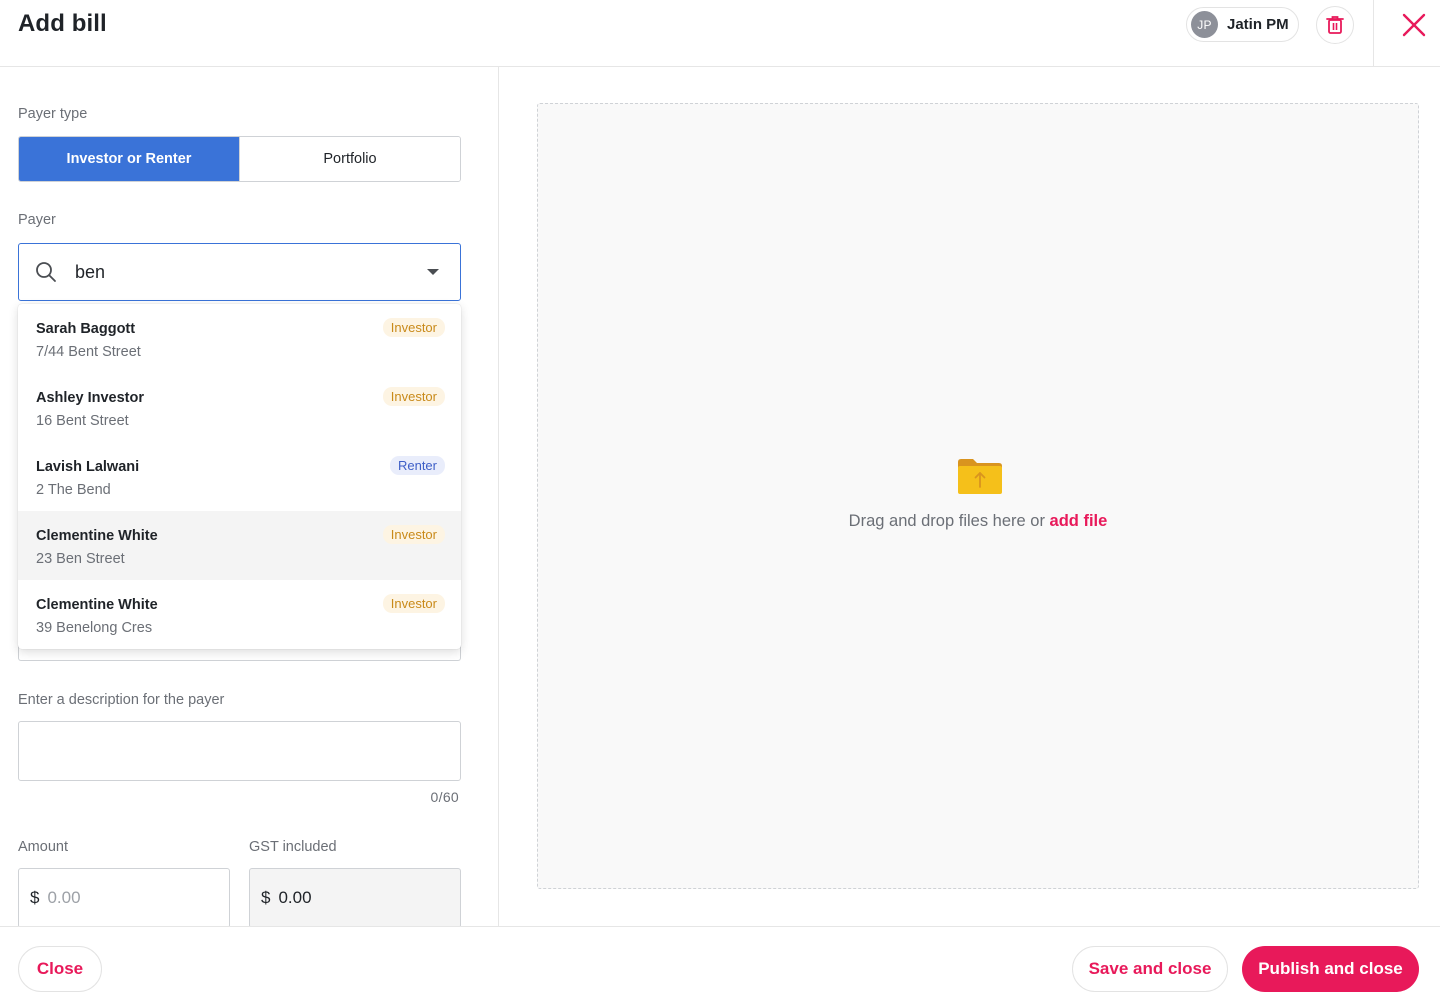 The width and height of the screenshot is (1440, 1002). Describe the element at coordinates (293, 847) in the screenshot. I see `gst-label: GST included` at that location.